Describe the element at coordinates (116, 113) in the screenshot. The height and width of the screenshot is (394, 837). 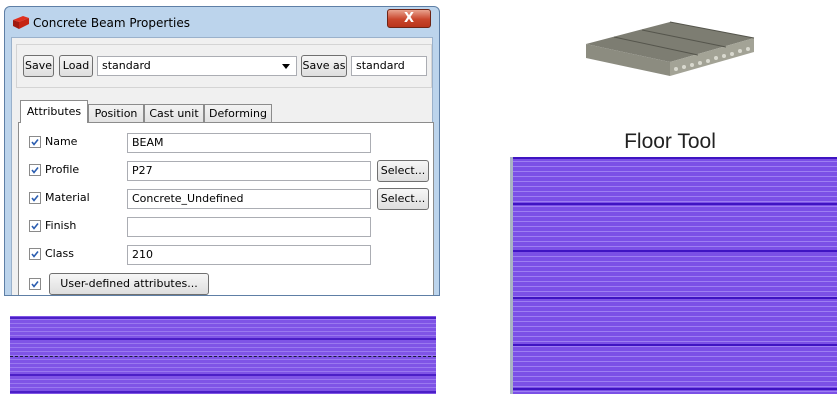
I see `tab-position: Position` at that location.